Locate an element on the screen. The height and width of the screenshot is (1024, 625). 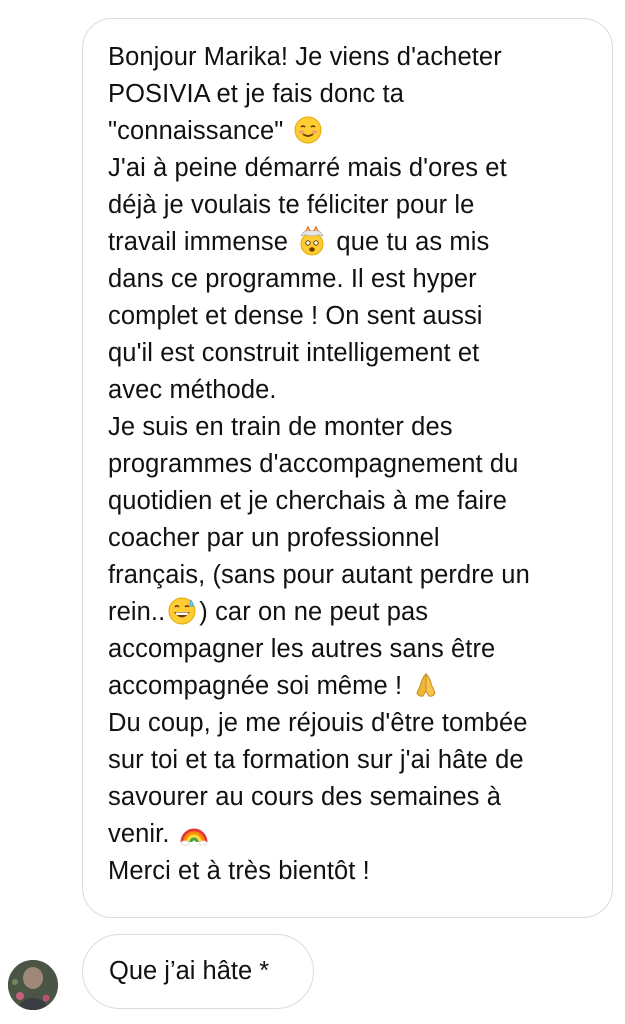
message-line: travail immense que tu as mis is located at coordinates (351, 242).